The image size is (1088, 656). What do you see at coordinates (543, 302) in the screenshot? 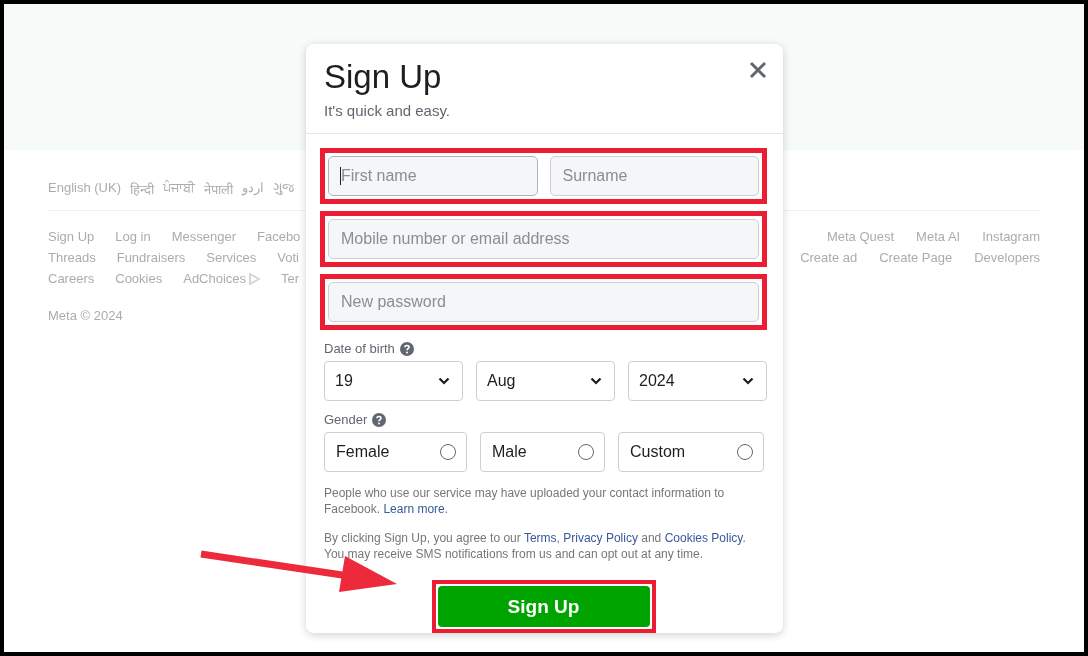
I see `input-field: New password` at bounding box center [543, 302].